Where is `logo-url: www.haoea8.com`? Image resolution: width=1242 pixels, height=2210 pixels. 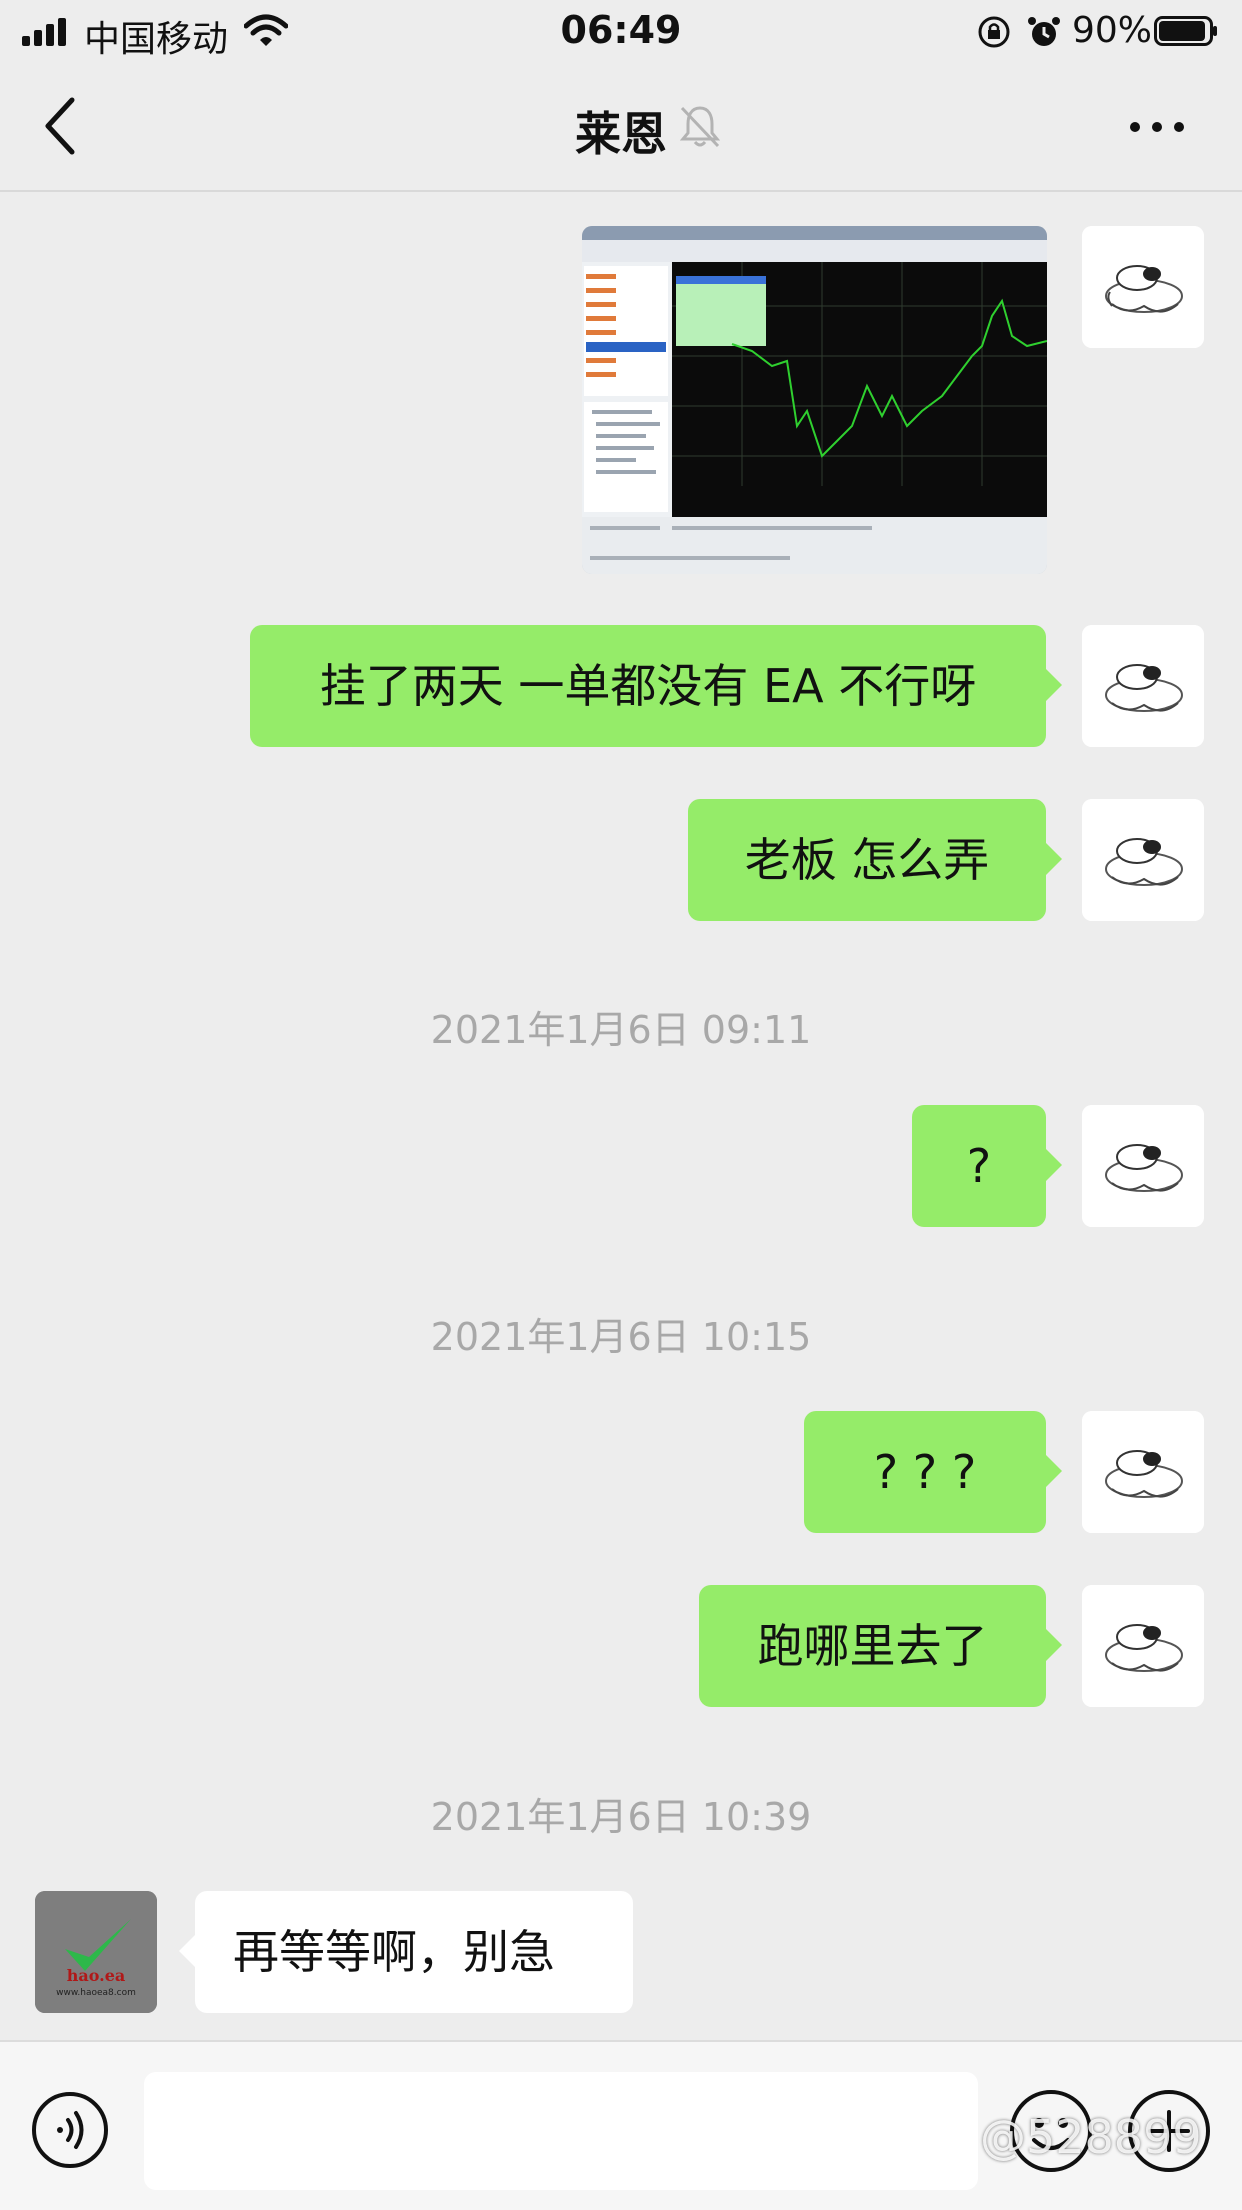 logo-url: www.haoea8.com is located at coordinates (96, 1993).